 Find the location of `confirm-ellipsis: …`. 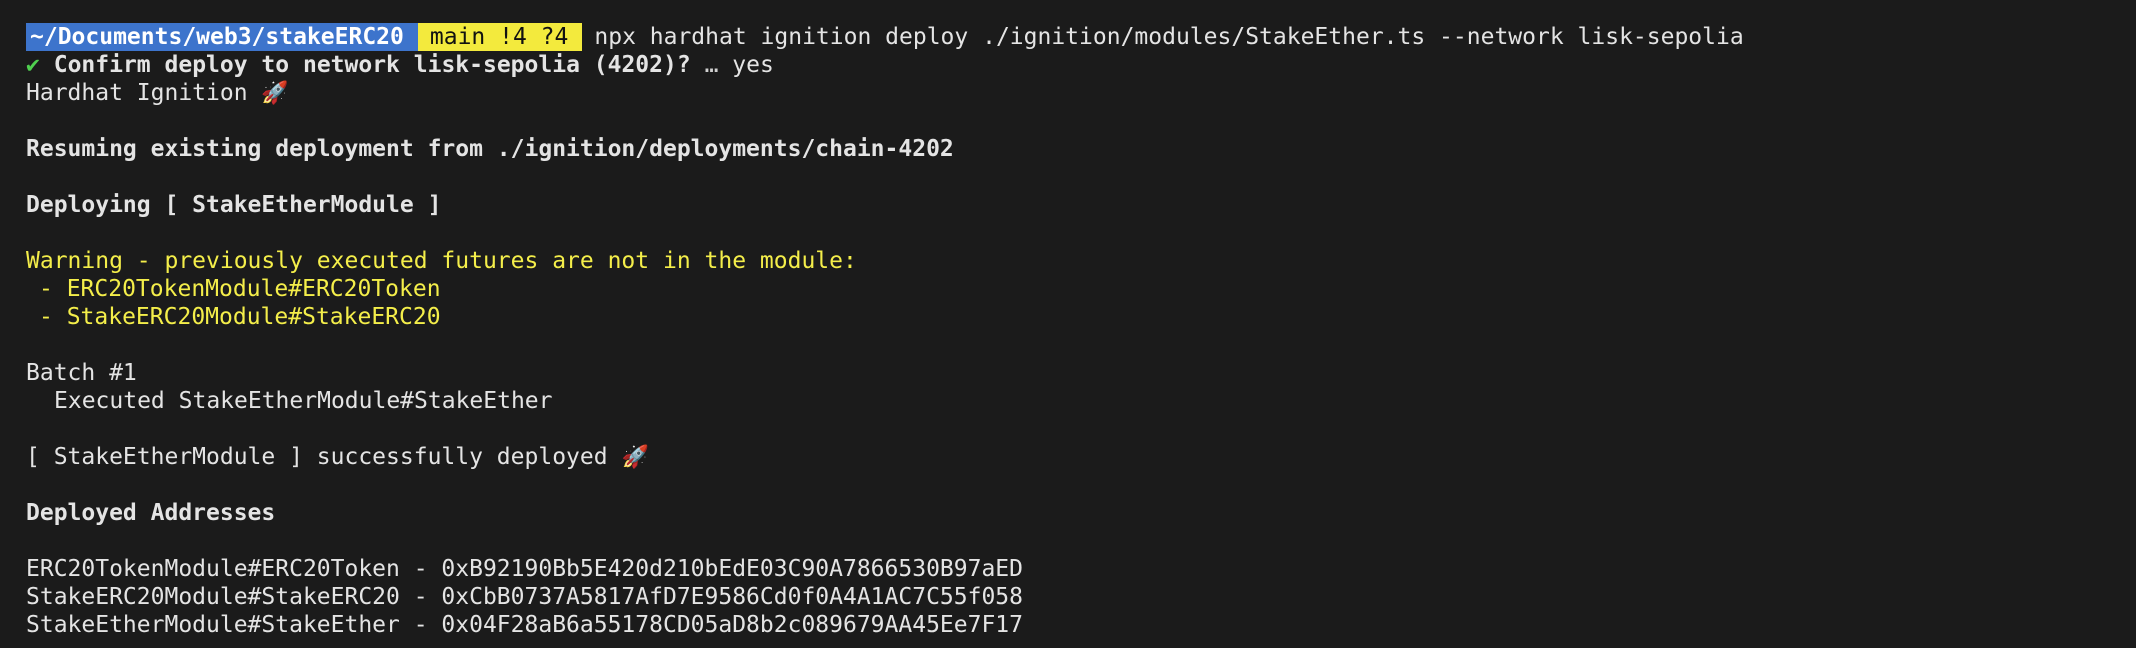

confirm-ellipsis: … is located at coordinates (711, 65).